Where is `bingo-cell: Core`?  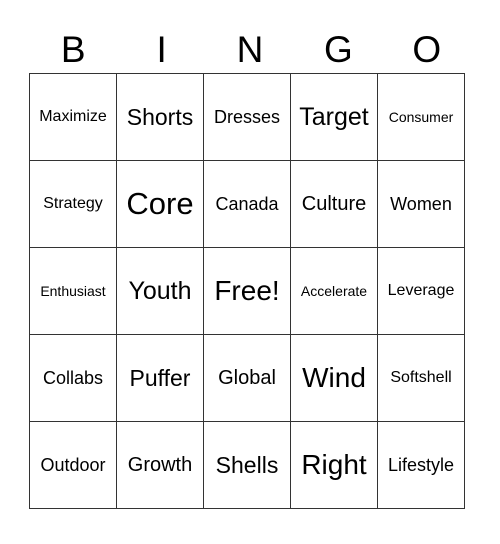 bingo-cell: Core is located at coordinates (160, 204).